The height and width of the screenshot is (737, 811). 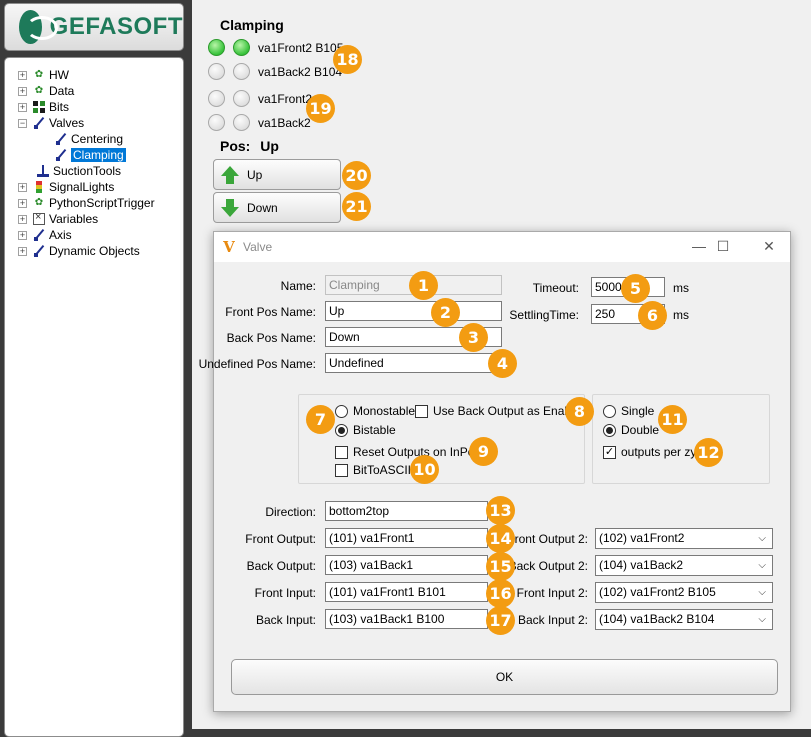 I want to click on logo-text: GEFASOFT, so click(x=116, y=26).